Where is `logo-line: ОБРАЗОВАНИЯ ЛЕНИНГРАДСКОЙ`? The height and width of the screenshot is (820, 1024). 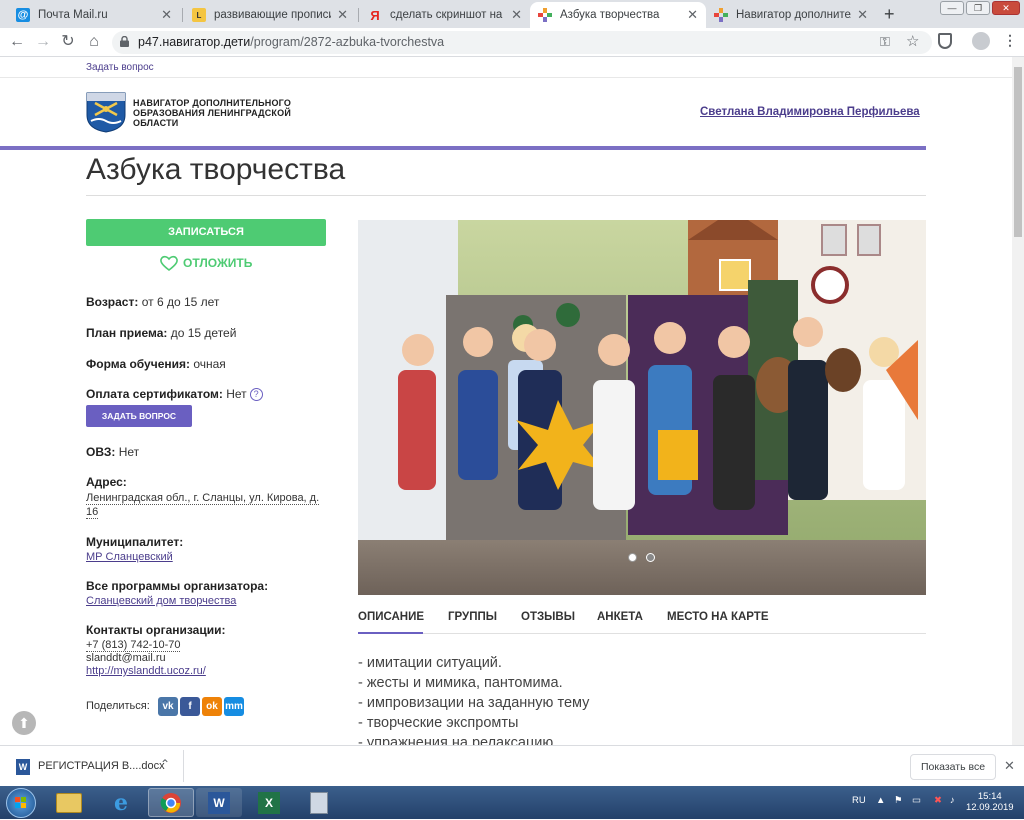
logo-line: ОБРАЗОВАНИЯ ЛЕНИНГРАДСКОЙ is located at coordinates (212, 113).